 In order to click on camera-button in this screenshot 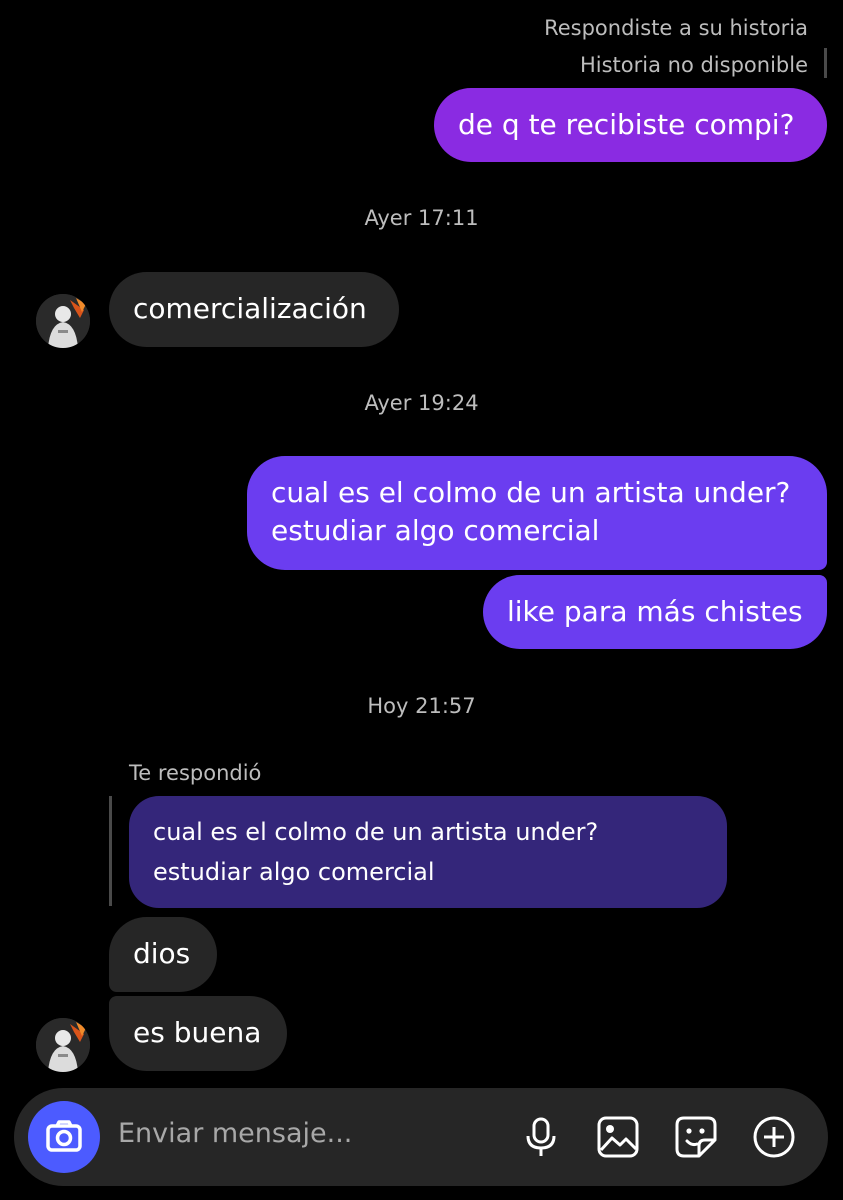, I will do `click(64, 1137)`.